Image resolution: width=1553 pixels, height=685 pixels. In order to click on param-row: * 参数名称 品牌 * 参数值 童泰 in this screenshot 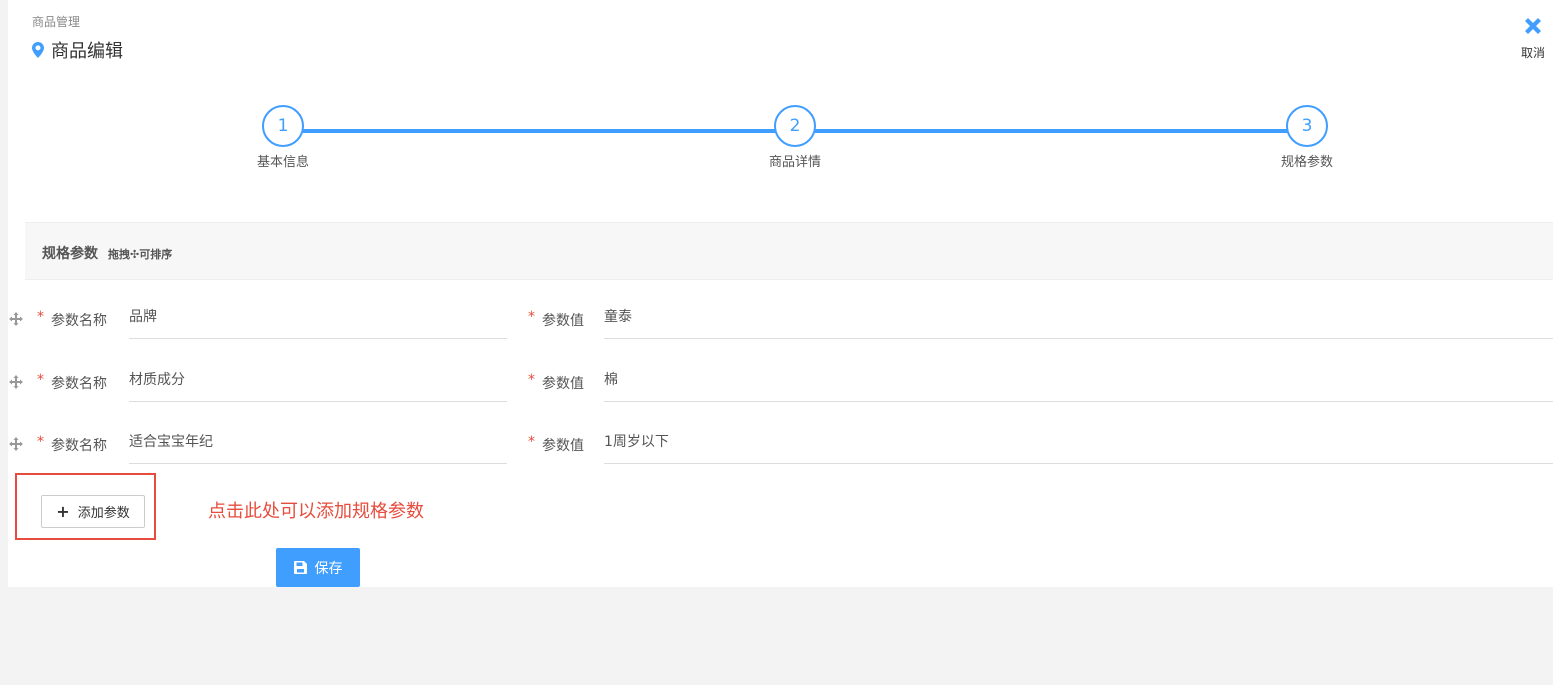, I will do `click(780, 327)`.